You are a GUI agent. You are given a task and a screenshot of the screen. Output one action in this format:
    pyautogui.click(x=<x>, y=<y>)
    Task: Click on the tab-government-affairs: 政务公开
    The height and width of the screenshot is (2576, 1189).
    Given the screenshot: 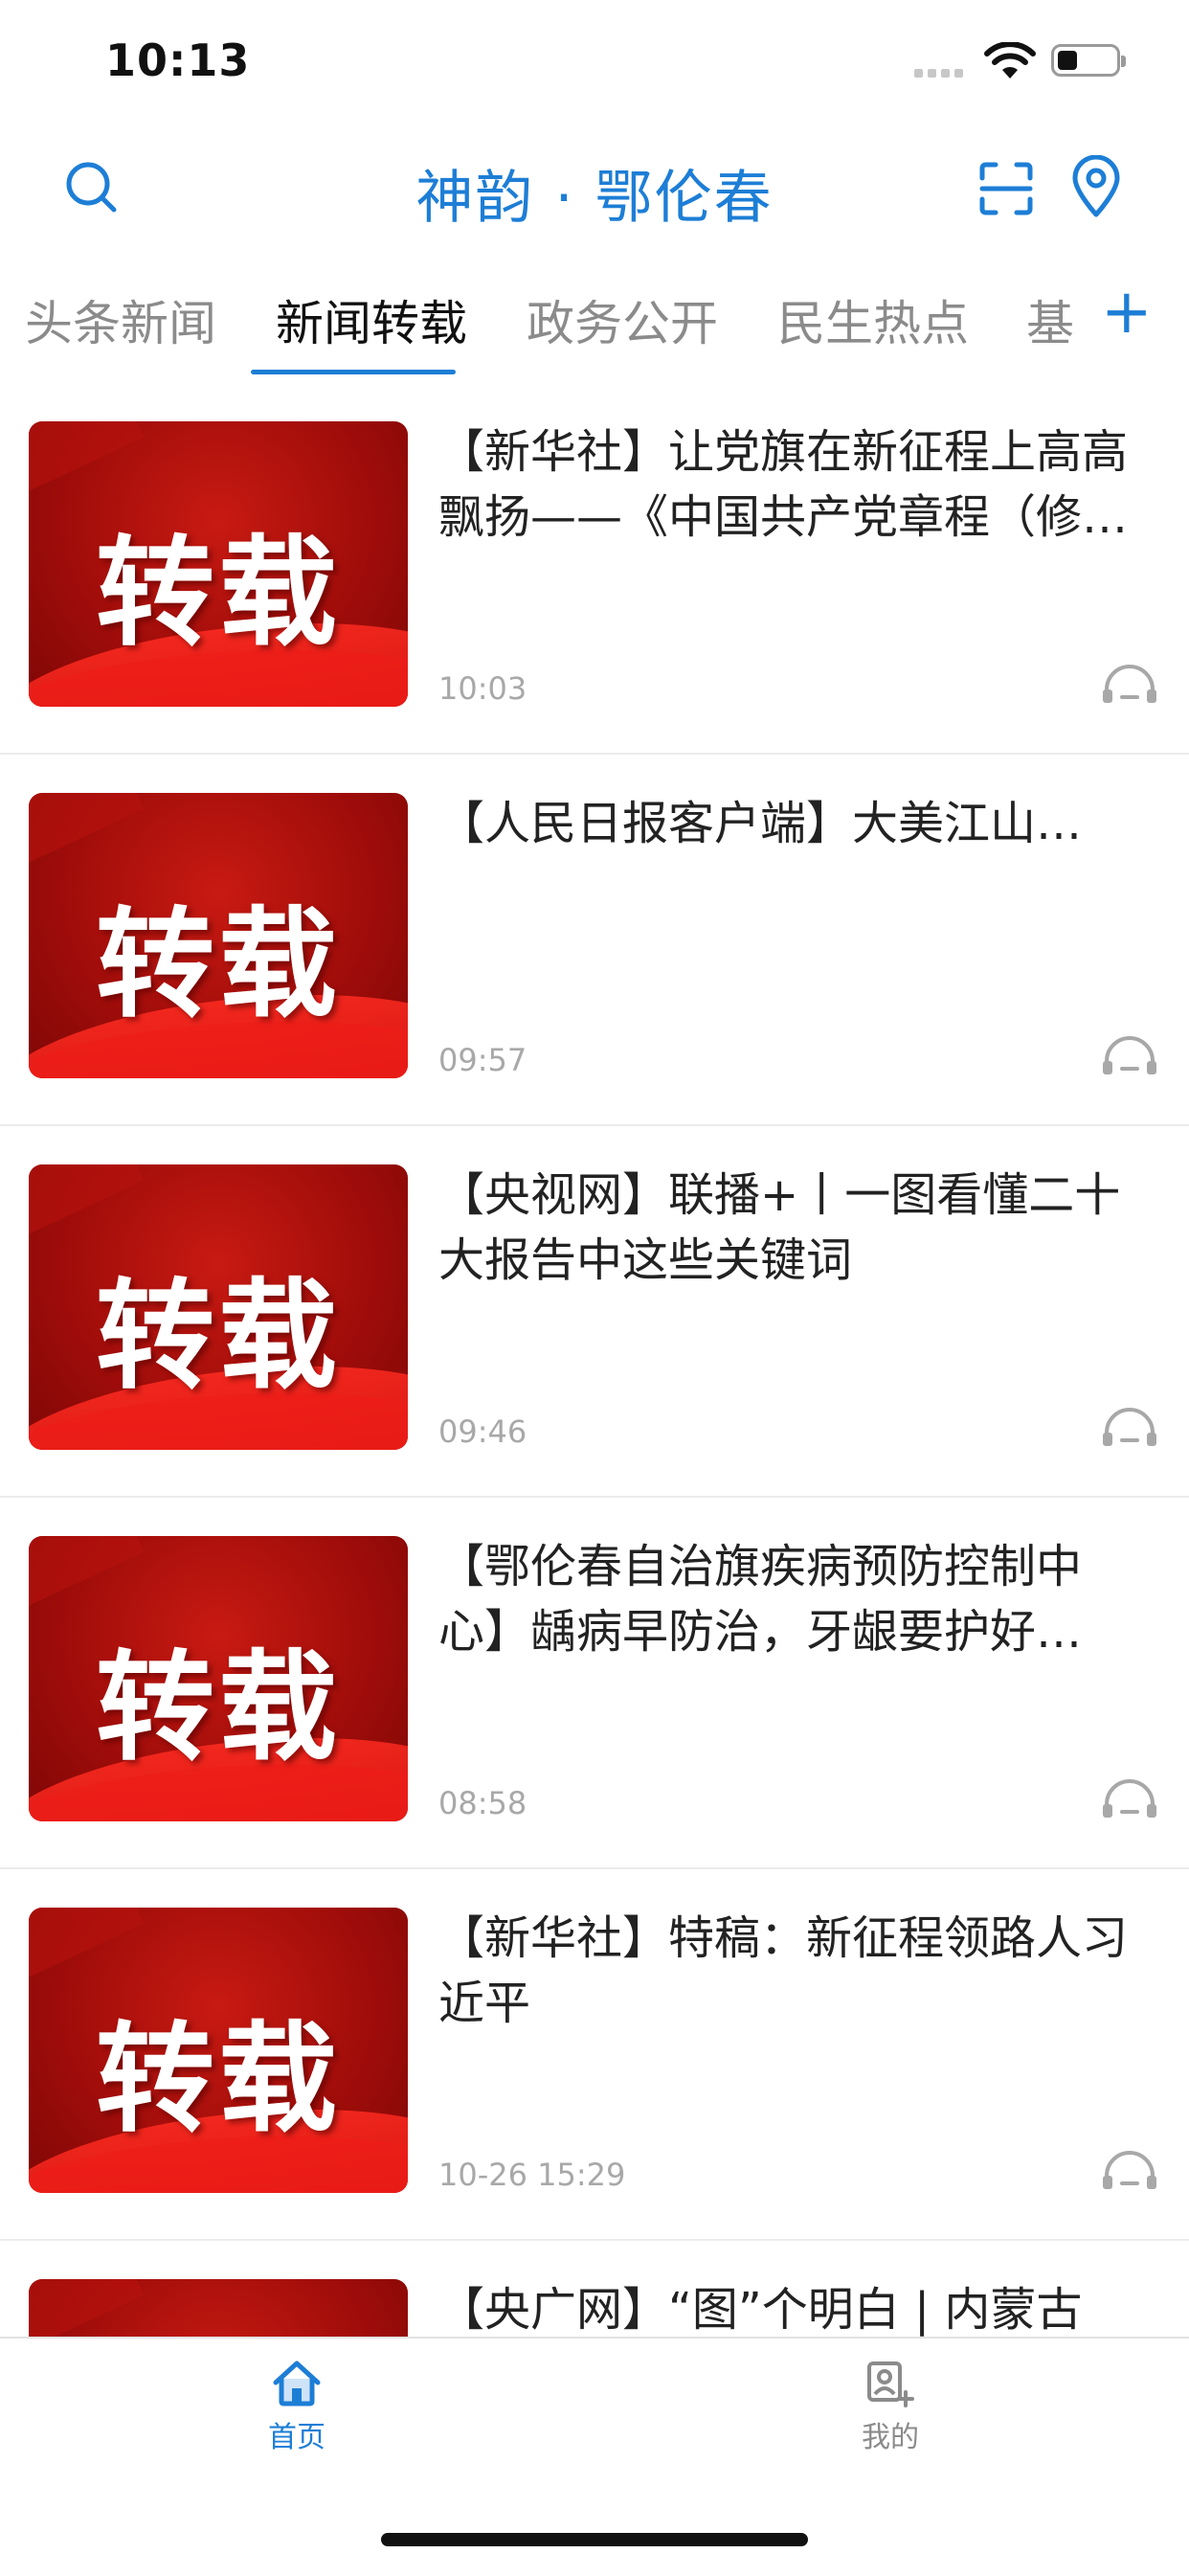 What is the action you would take?
    pyautogui.click(x=622, y=319)
    